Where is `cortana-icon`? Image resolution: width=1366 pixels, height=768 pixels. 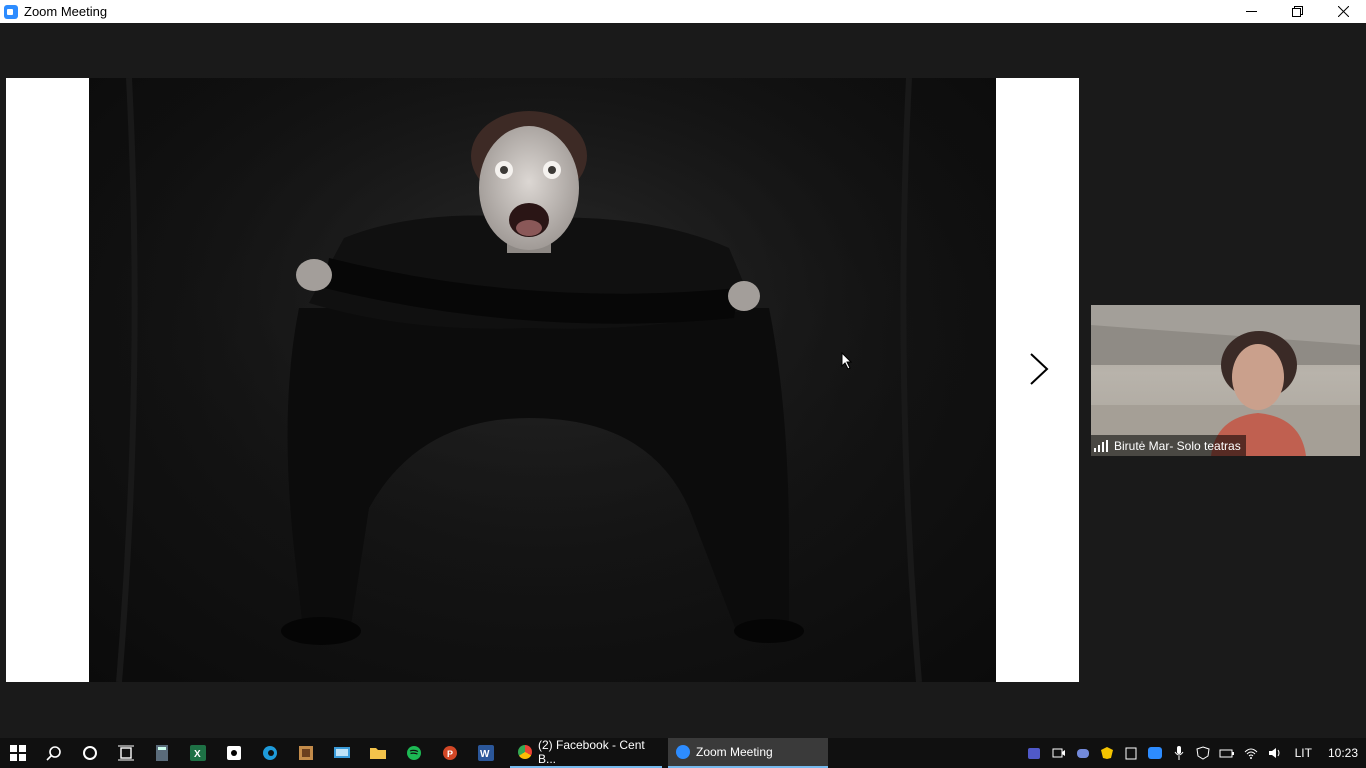
cortana-icon is located at coordinates (90, 753).